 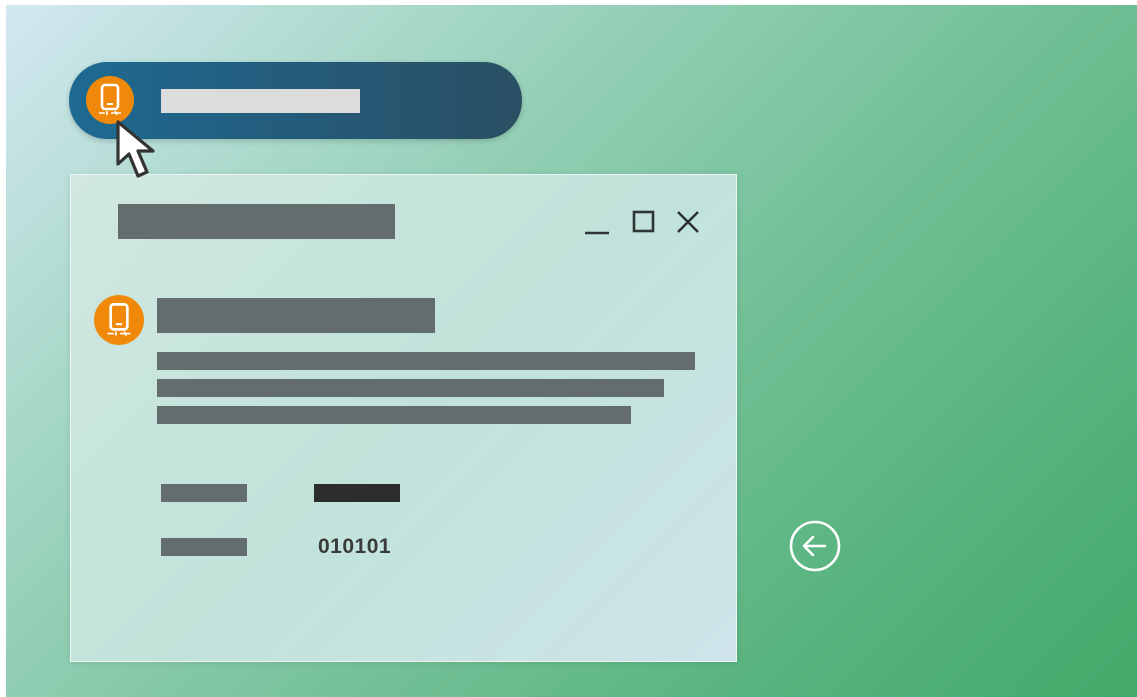 I want to click on maximize-button, so click(x=645, y=223).